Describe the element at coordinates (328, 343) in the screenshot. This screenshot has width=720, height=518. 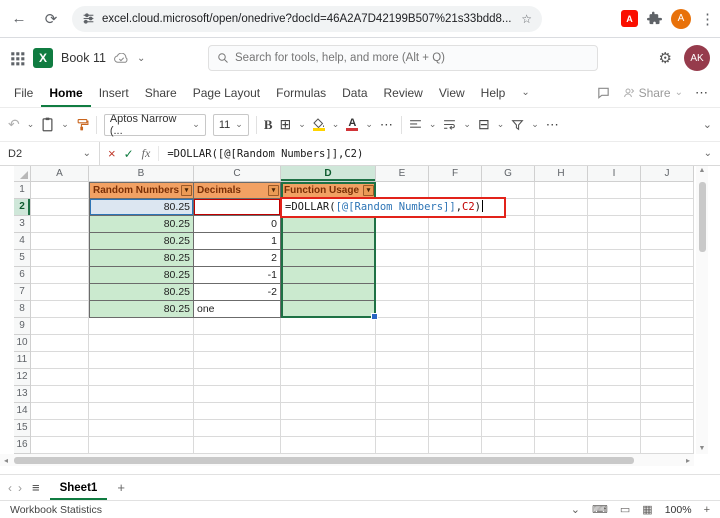
I see `cell-D10` at that location.